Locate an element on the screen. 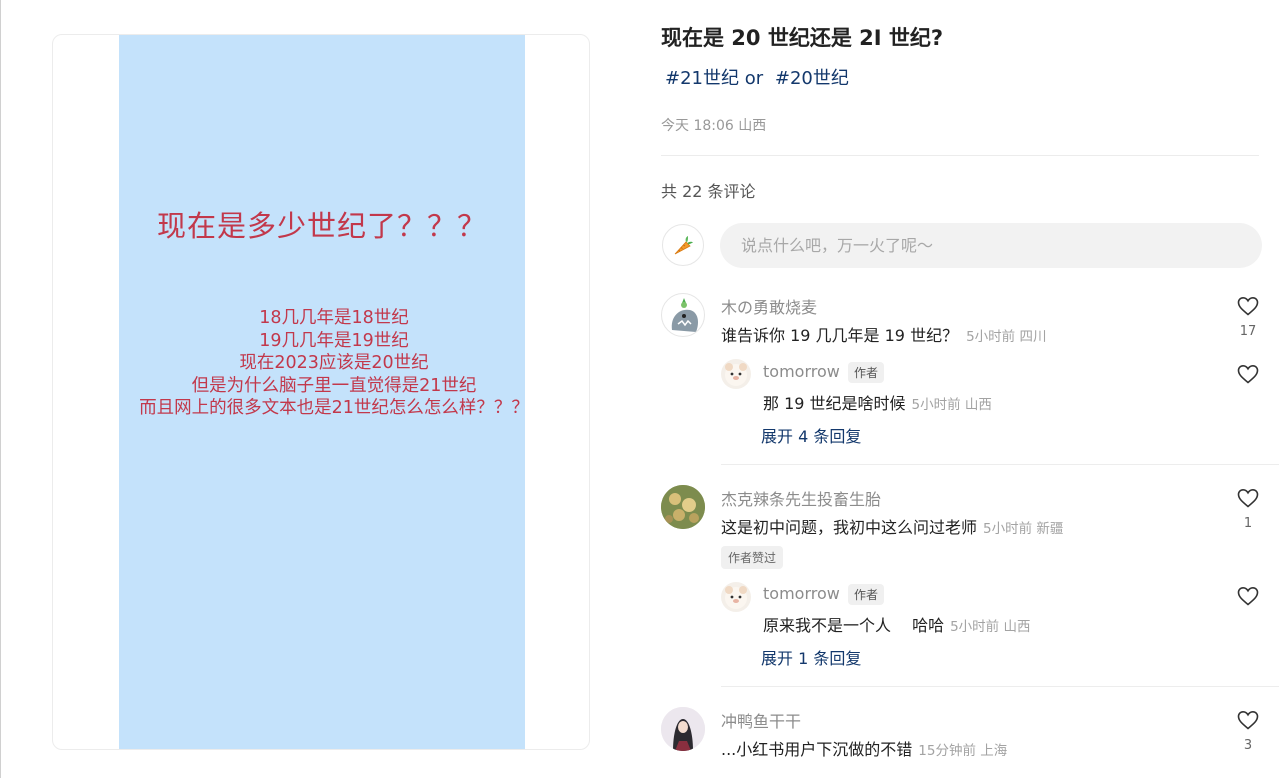 The height and width of the screenshot is (778, 1280). comment-count: 共 22 条评论 is located at coordinates (708, 191).